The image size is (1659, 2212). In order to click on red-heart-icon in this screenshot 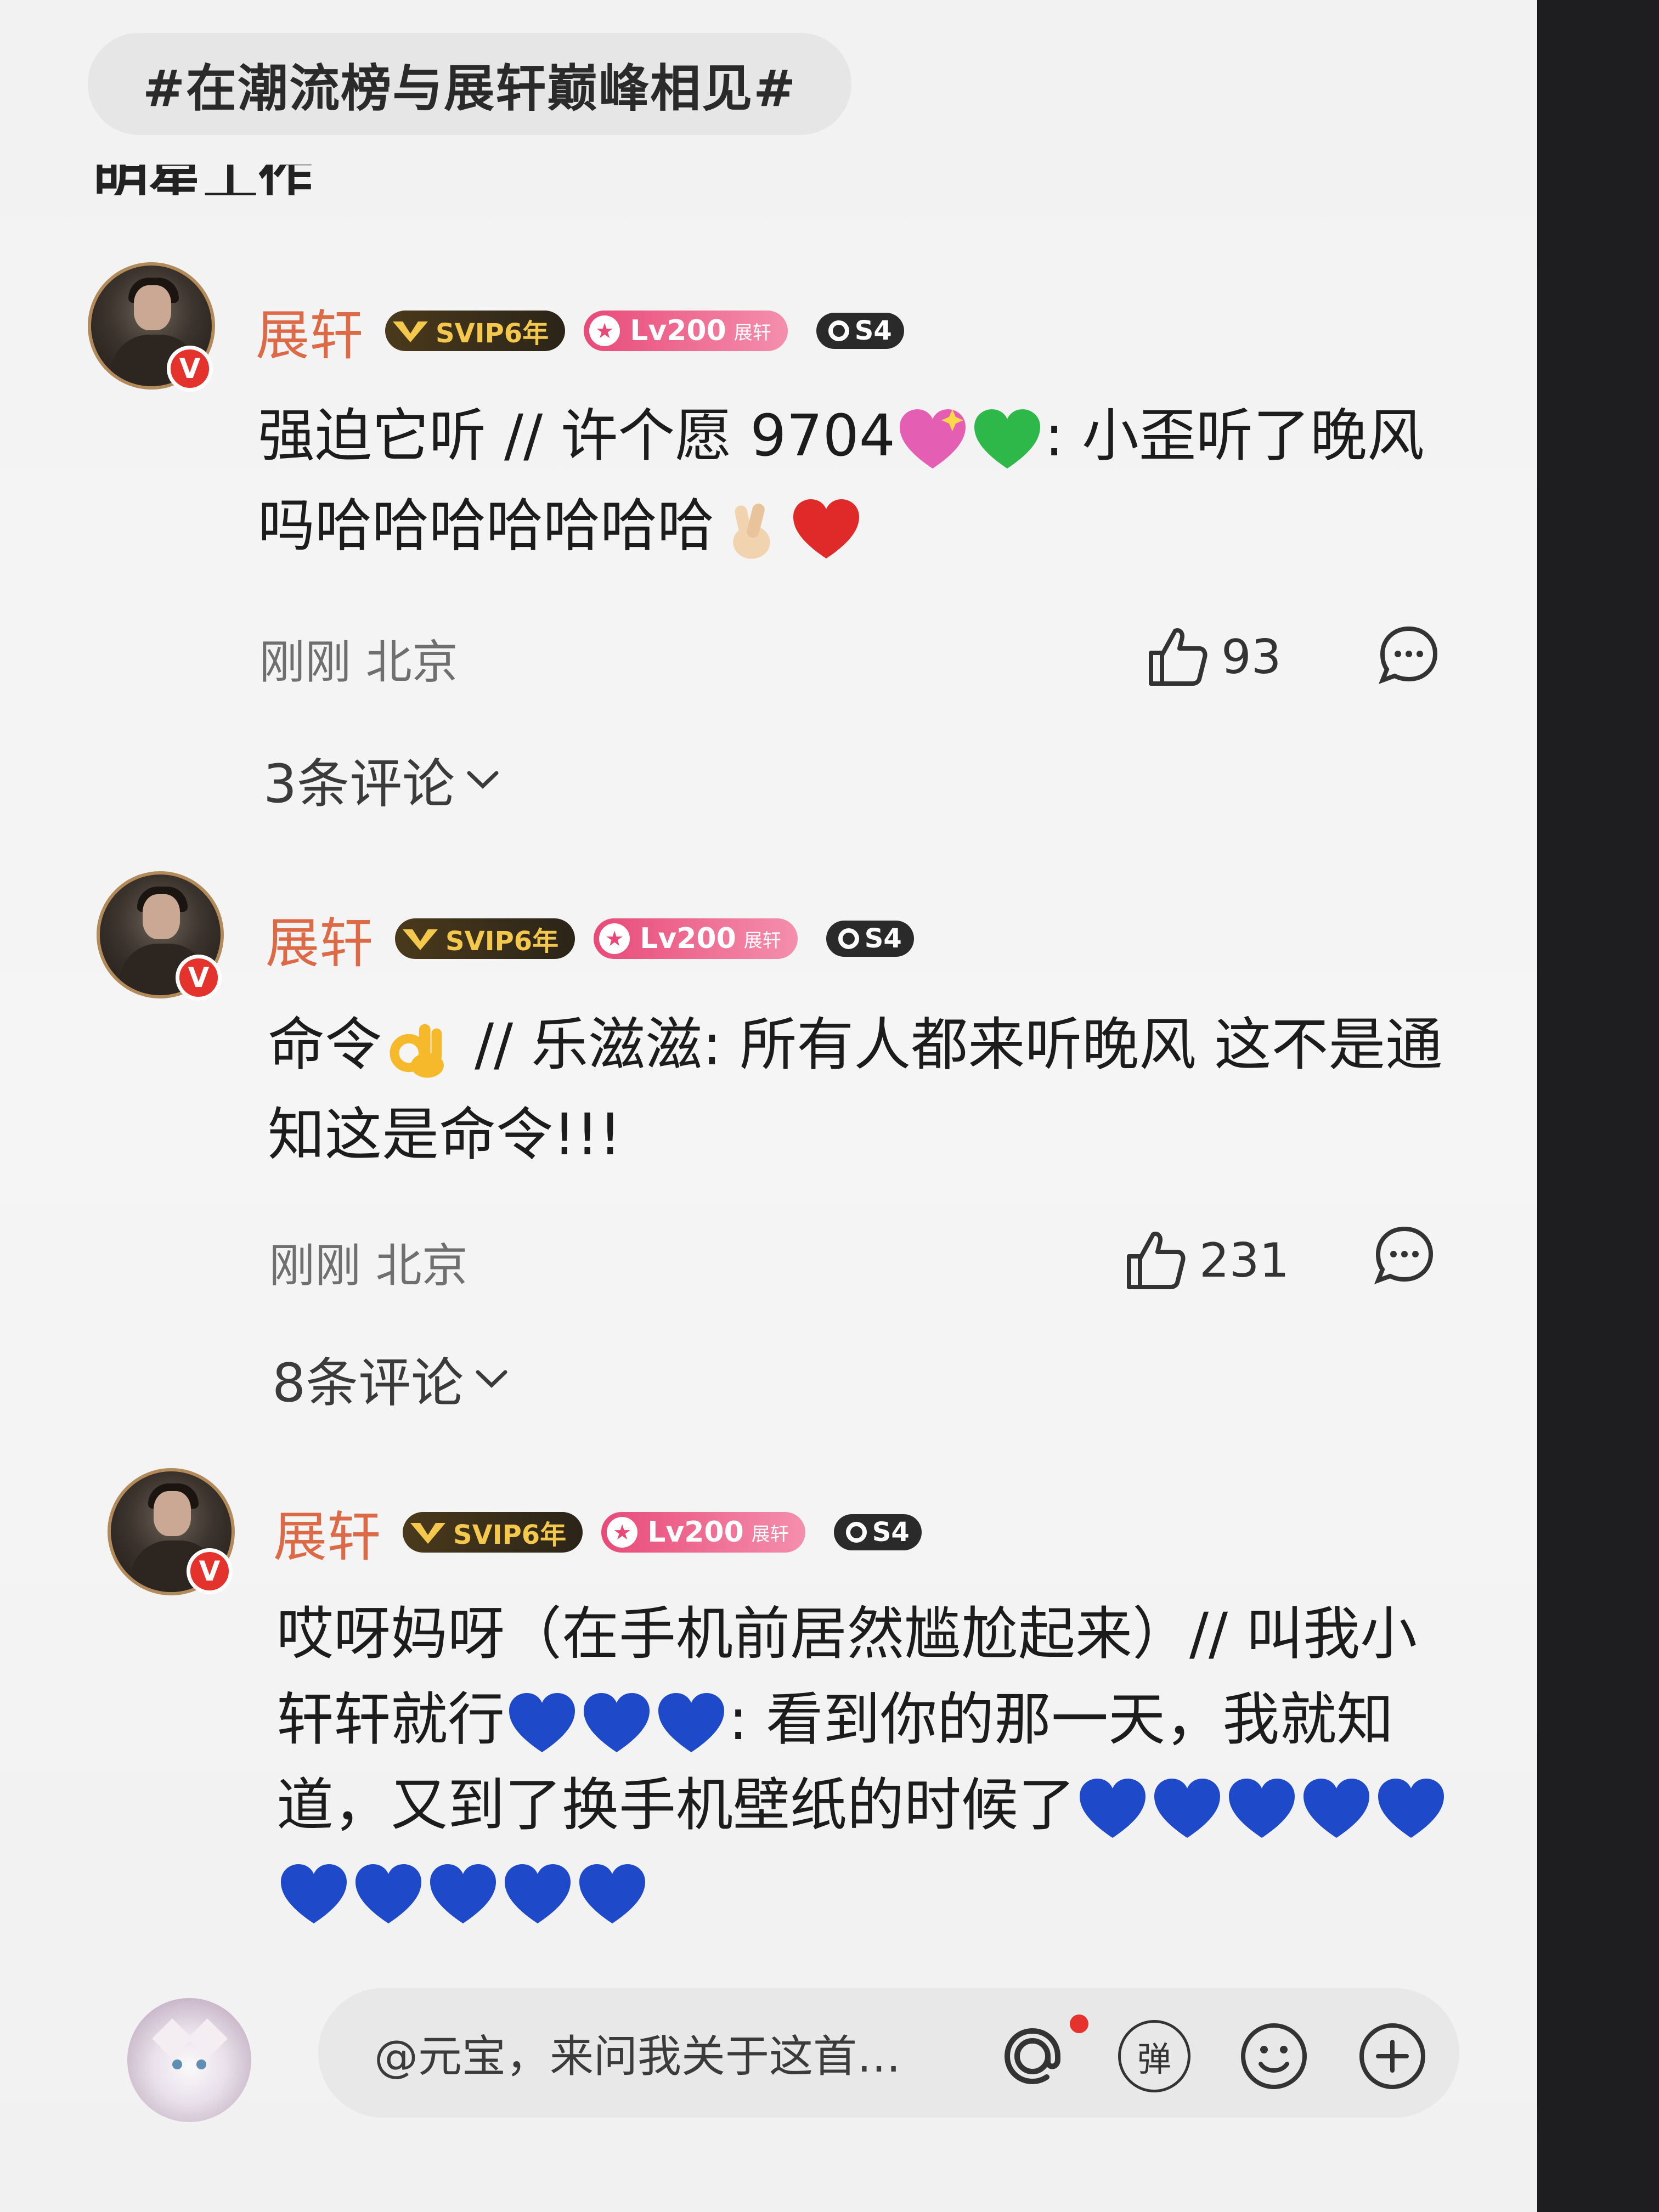, I will do `click(826, 528)`.